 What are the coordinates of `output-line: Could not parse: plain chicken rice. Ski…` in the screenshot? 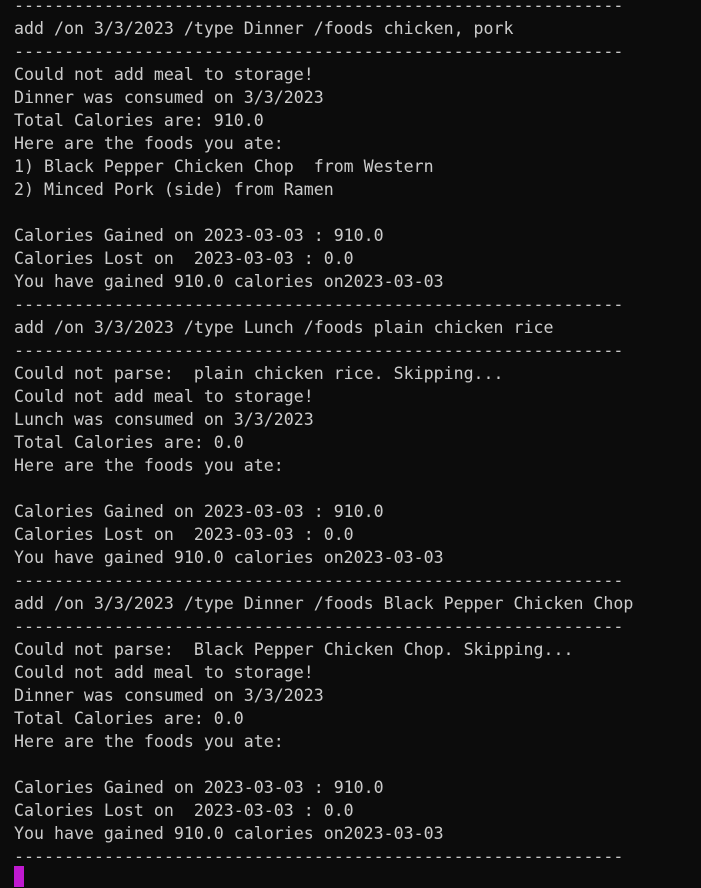 It's located at (259, 373).